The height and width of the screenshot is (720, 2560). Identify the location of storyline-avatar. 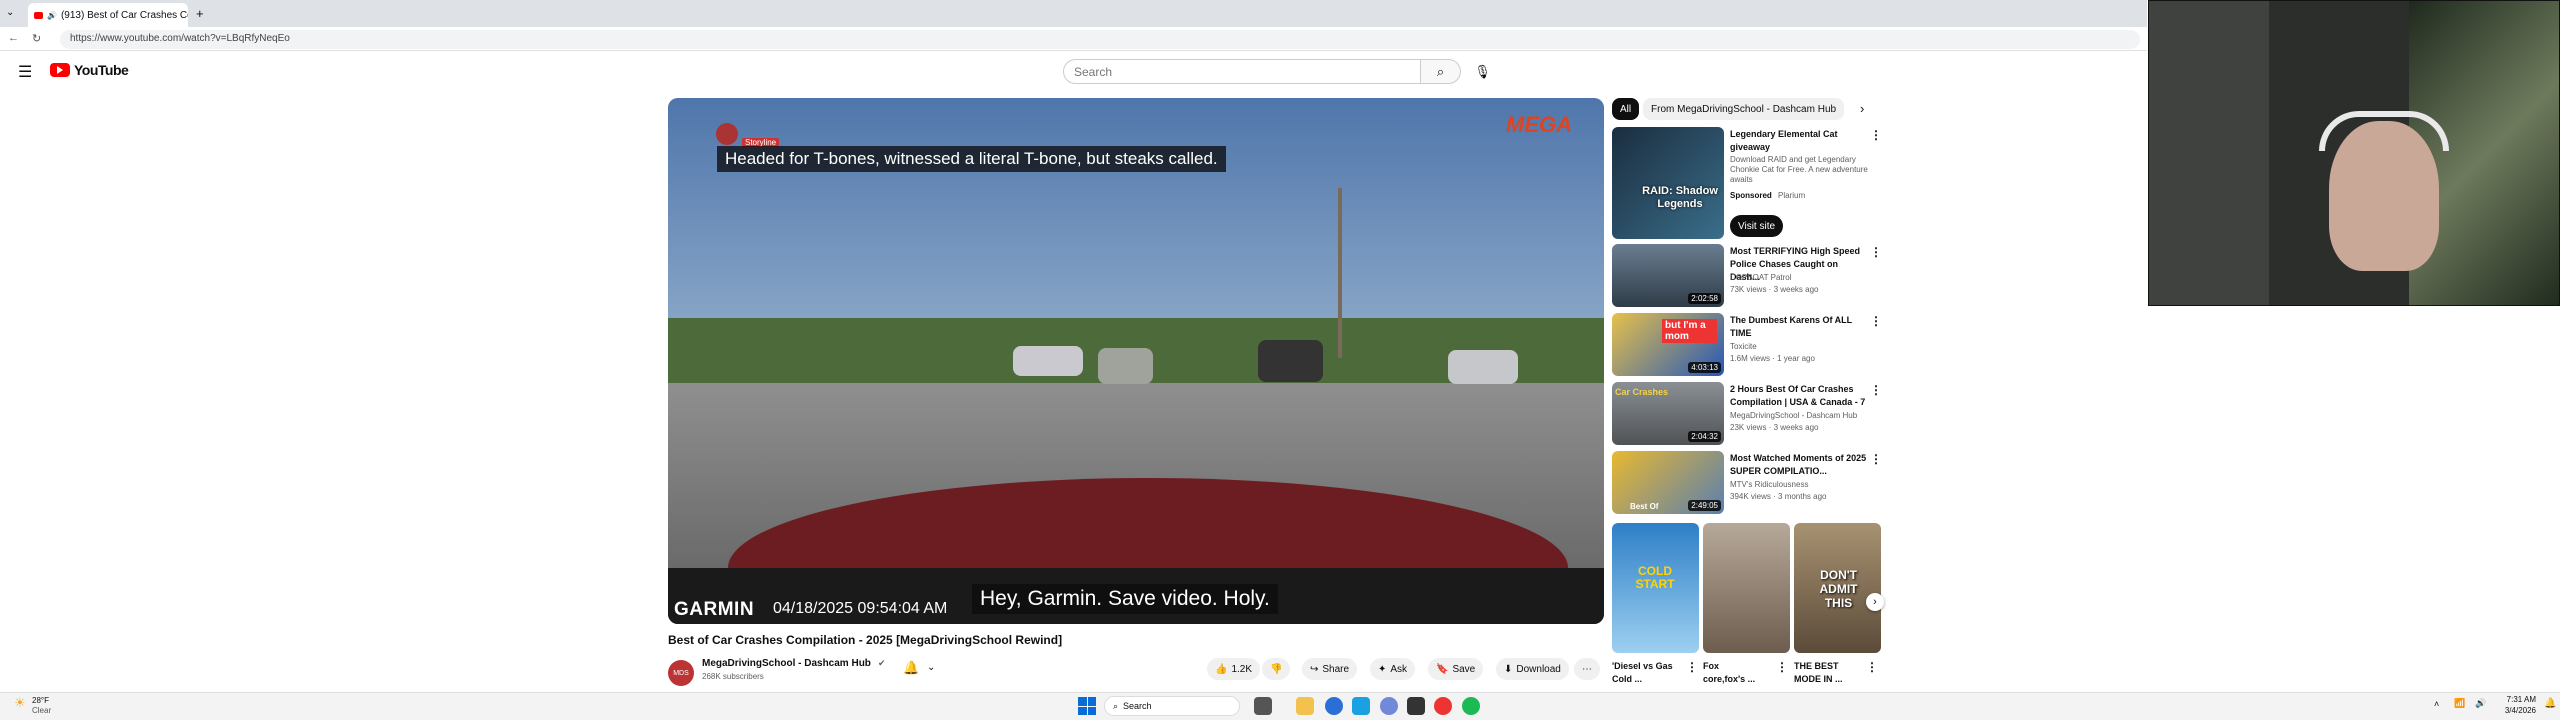
(727, 134).